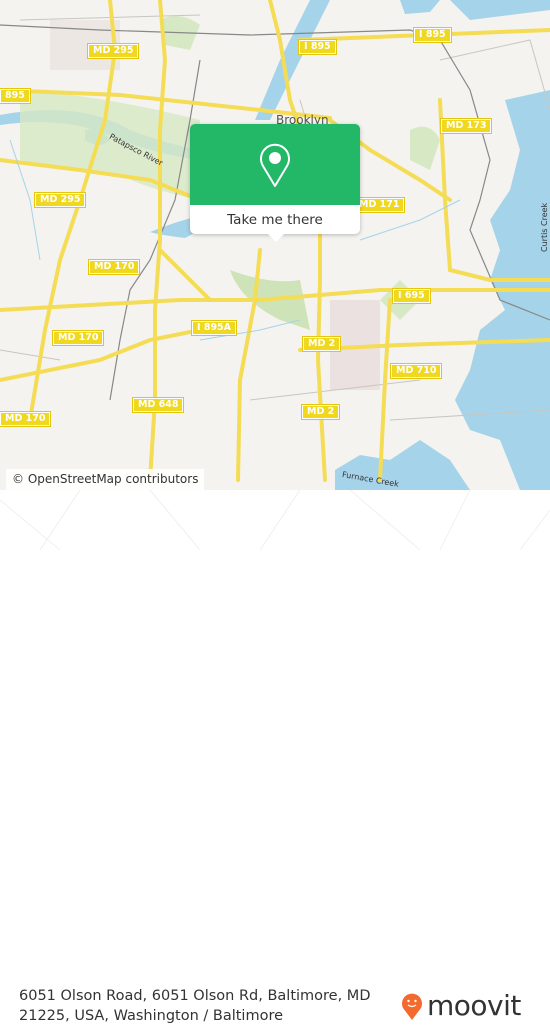 Image resolution: width=550 pixels, height=1026 pixels. What do you see at coordinates (276, 238) in the screenshot?
I see `popup-pointer` at bounding box center [276, 238].